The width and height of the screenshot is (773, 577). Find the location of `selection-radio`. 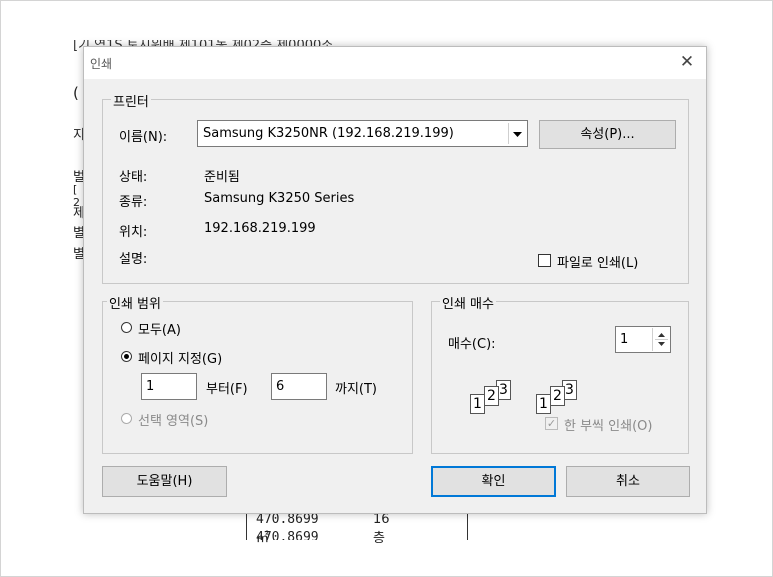

selection-radio is located at coordinates (126, 418).